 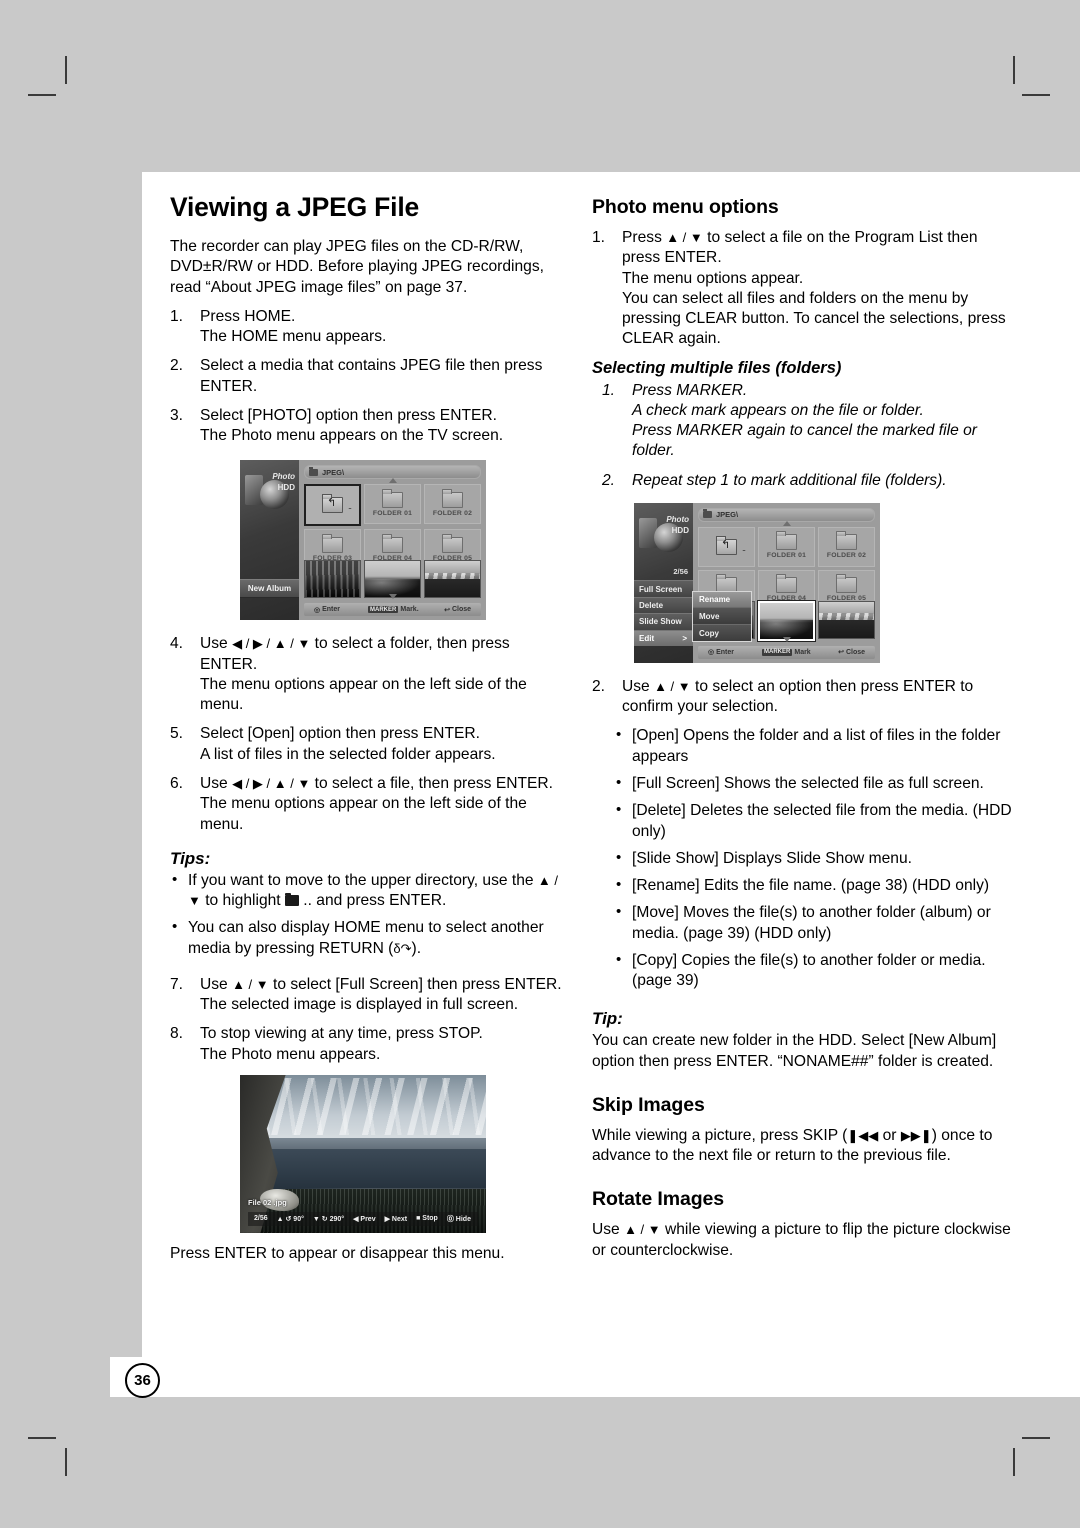 I want to click on chevron-right-icon: >, so click(x=684, y=638).